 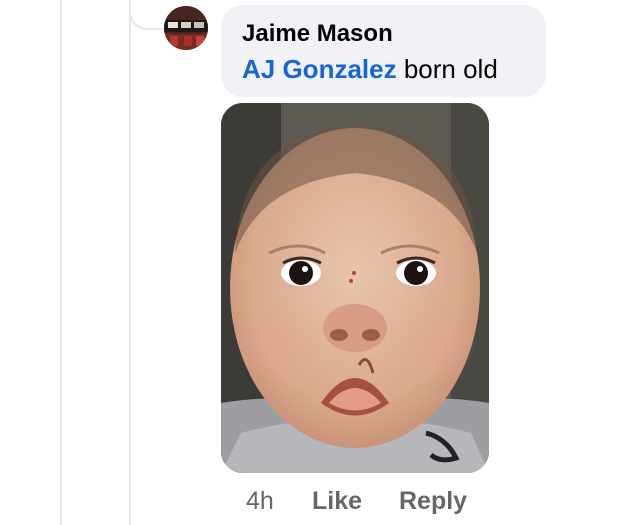 What do you see at coordinates (383, 51) in the screenshot?
I see `comment-bubble: Jaime Mason AJ Gonzalez born old` at bounding box center [383, 51].